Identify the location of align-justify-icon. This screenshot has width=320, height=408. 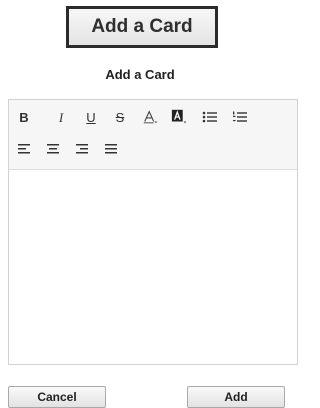
(111, 149).